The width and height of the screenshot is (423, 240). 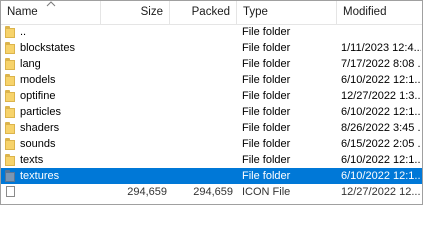 What do you see at coordinates (151, 12) in the screenshot?
I see `column-header-size-label: Size` at bounding box center [151, 12].